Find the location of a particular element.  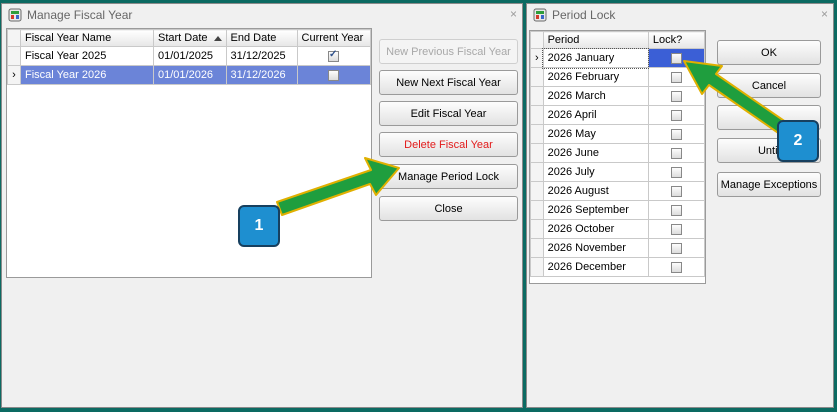

arrow-1-shape is located at coordinates (338, 186).